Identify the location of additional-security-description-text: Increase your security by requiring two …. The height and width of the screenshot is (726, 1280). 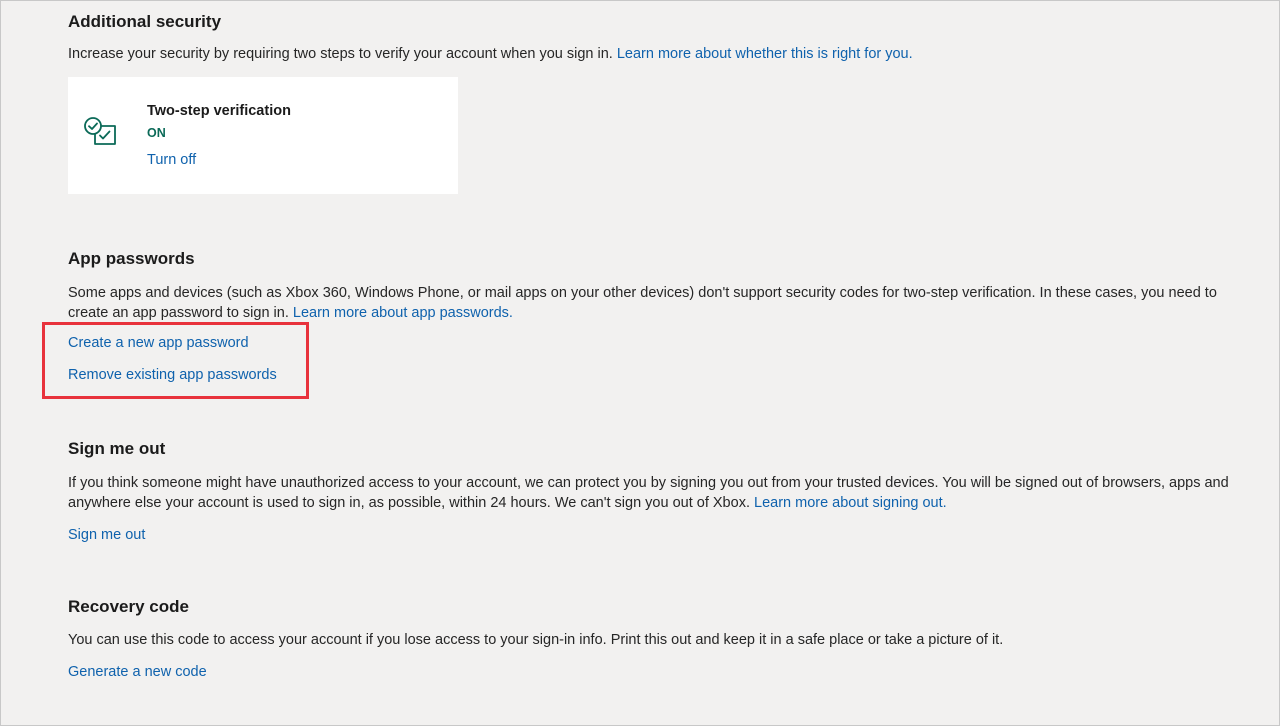
(340, 54).